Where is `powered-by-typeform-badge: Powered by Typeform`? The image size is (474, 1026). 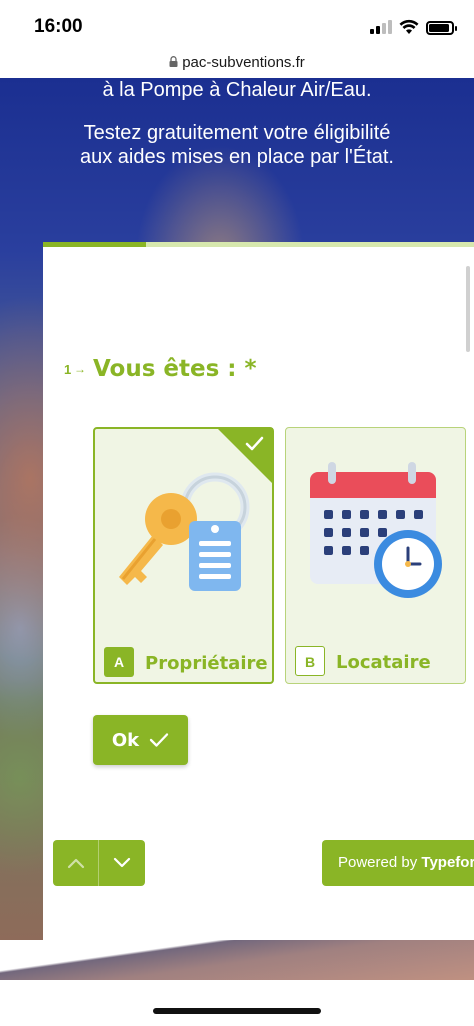
powered-by-typeform-badge: Powered by Typeform is located at coordinates (398, 863).